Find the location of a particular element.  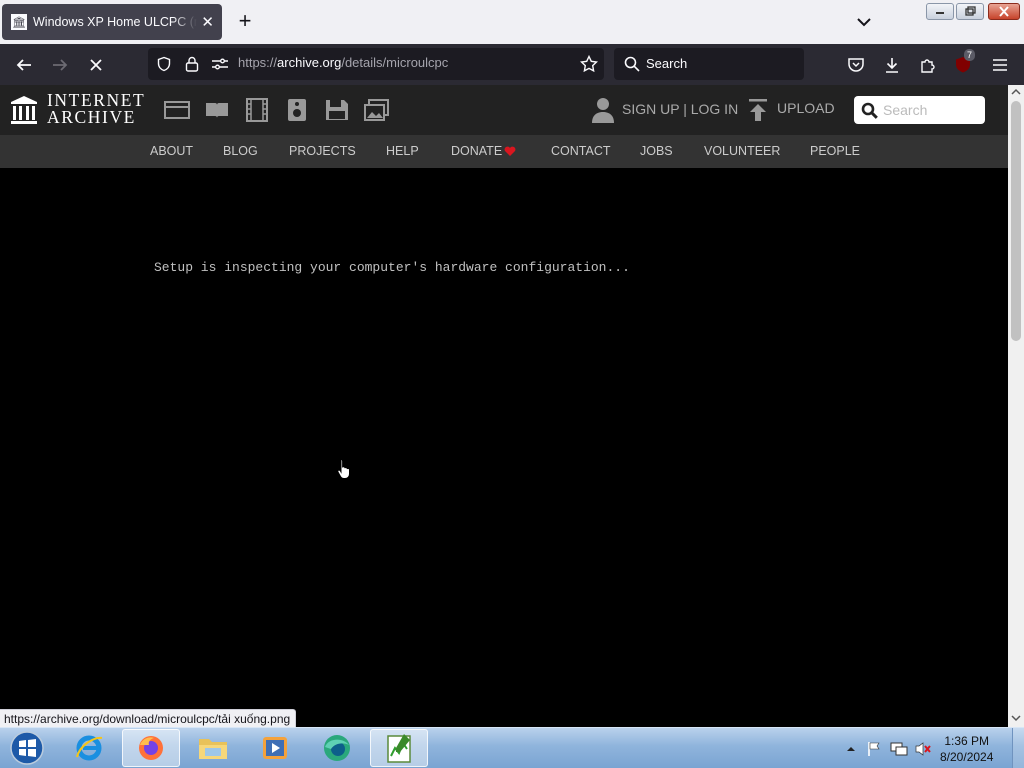

ia-wordmark: INTERNET ARCHIVE is located at coordinates (96, 109).